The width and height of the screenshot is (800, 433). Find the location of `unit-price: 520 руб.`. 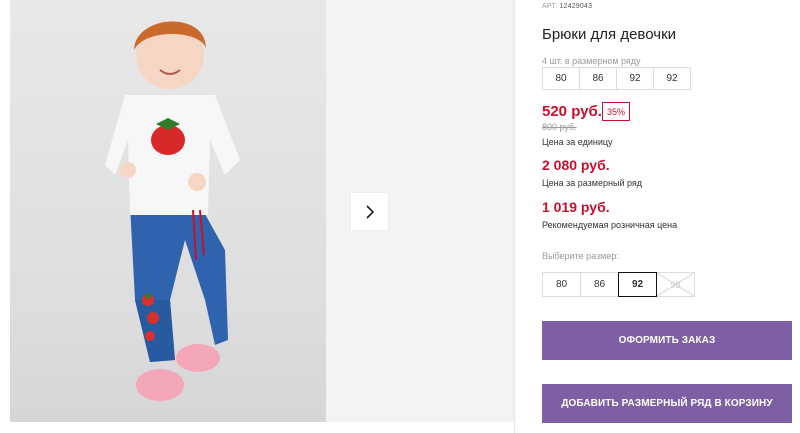

unit-price: 520 руб. is located at coordinates (572, 111).